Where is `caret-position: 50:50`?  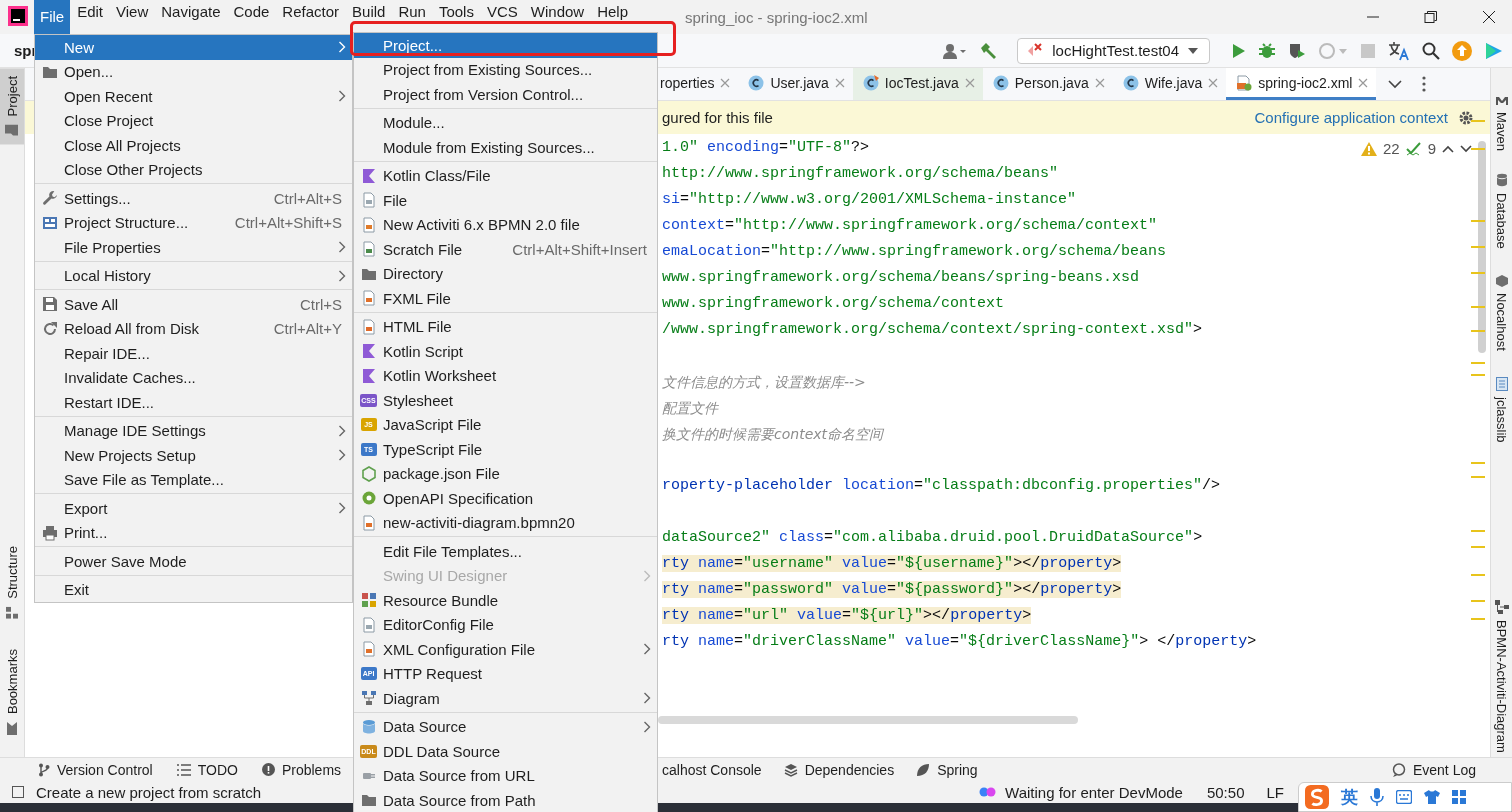 caret-position: 50:50 is located at coordinates (1225, 792).